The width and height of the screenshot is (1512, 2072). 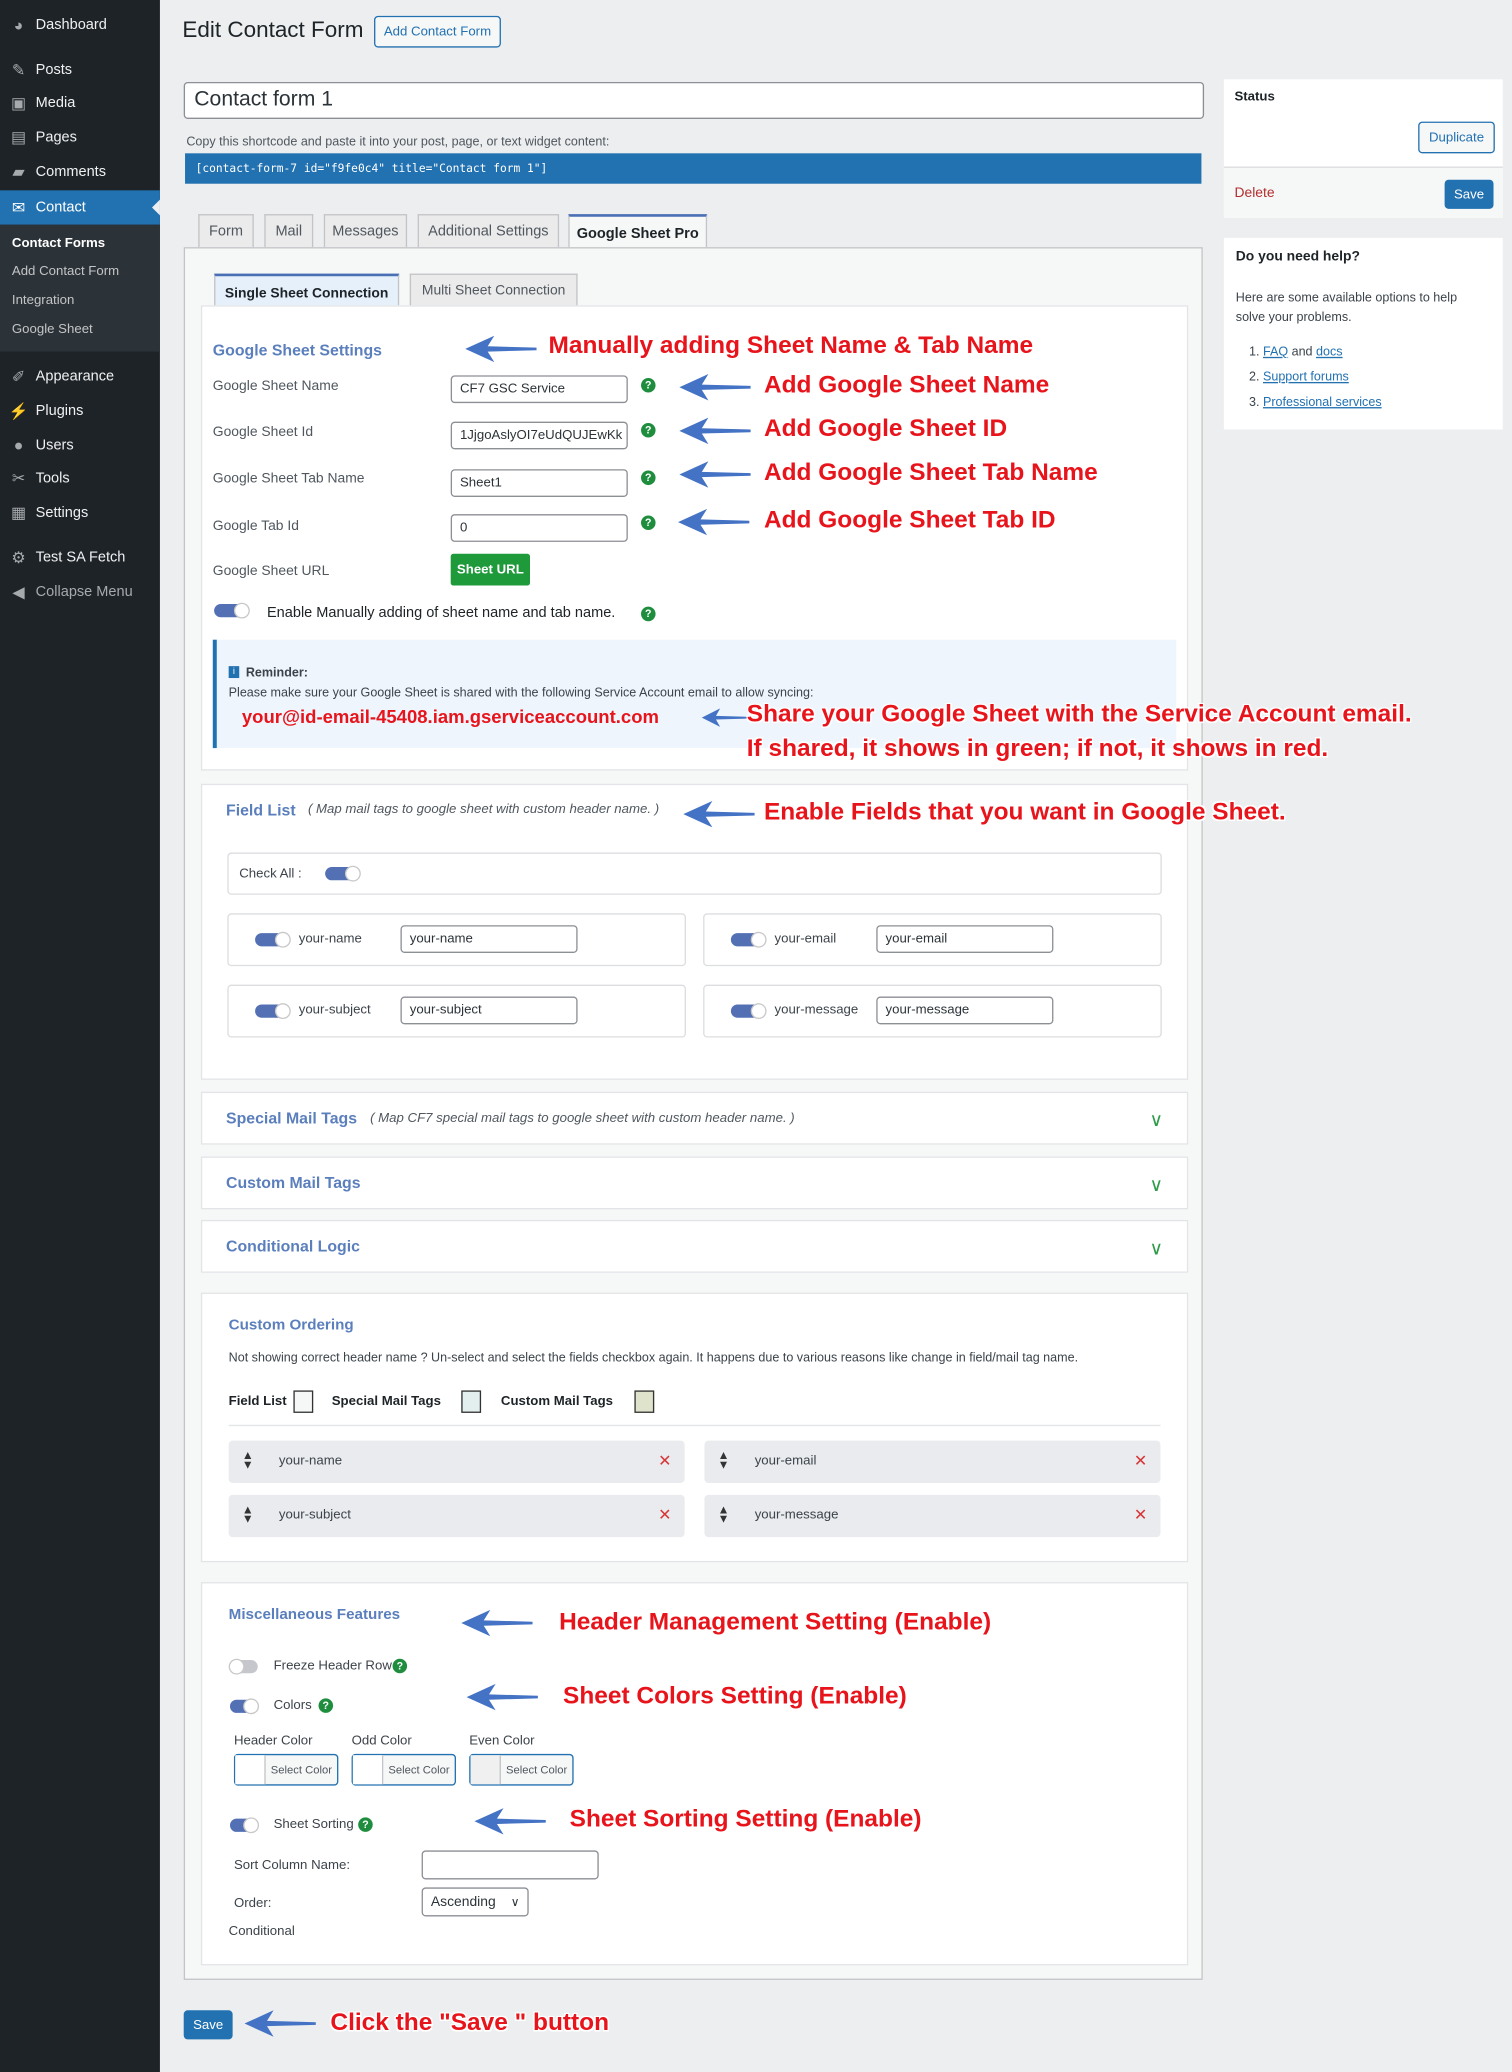 What do you see at coordinates (1254, 193) in the screenshot?
I see `delete-link: Delete` at bounding box center [1254, 193].